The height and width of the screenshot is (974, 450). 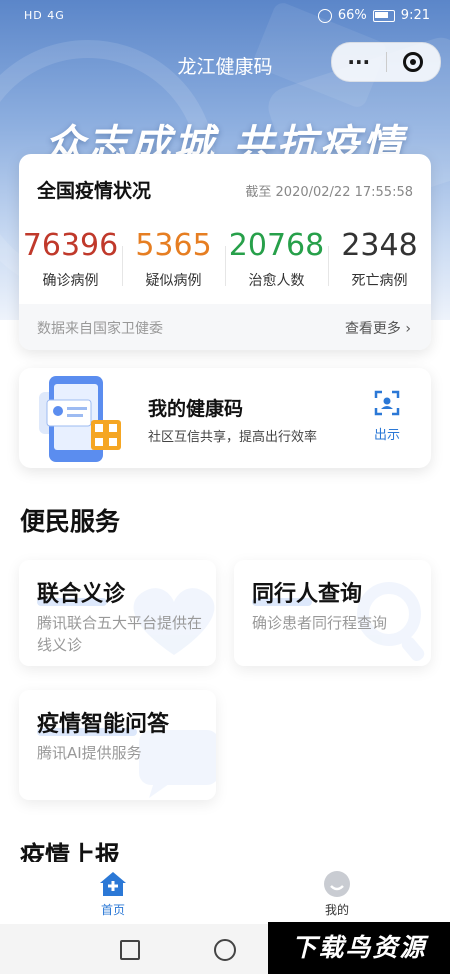 What do you see at coordinates (70, 281) in the screenshot?
I see `stat-label: 确诊病例` at bounding box center [70, 281].